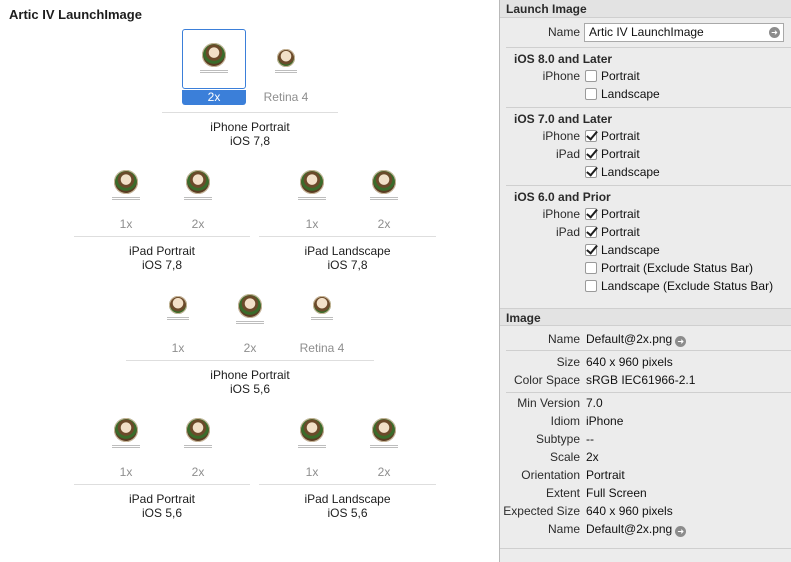 Image resolution: width=791 pixels, height=562 pixels. Describe the element at coordinates (591, 286) in the screenshot. I see `ios6-landscape-exclude-checkbox` at that location.